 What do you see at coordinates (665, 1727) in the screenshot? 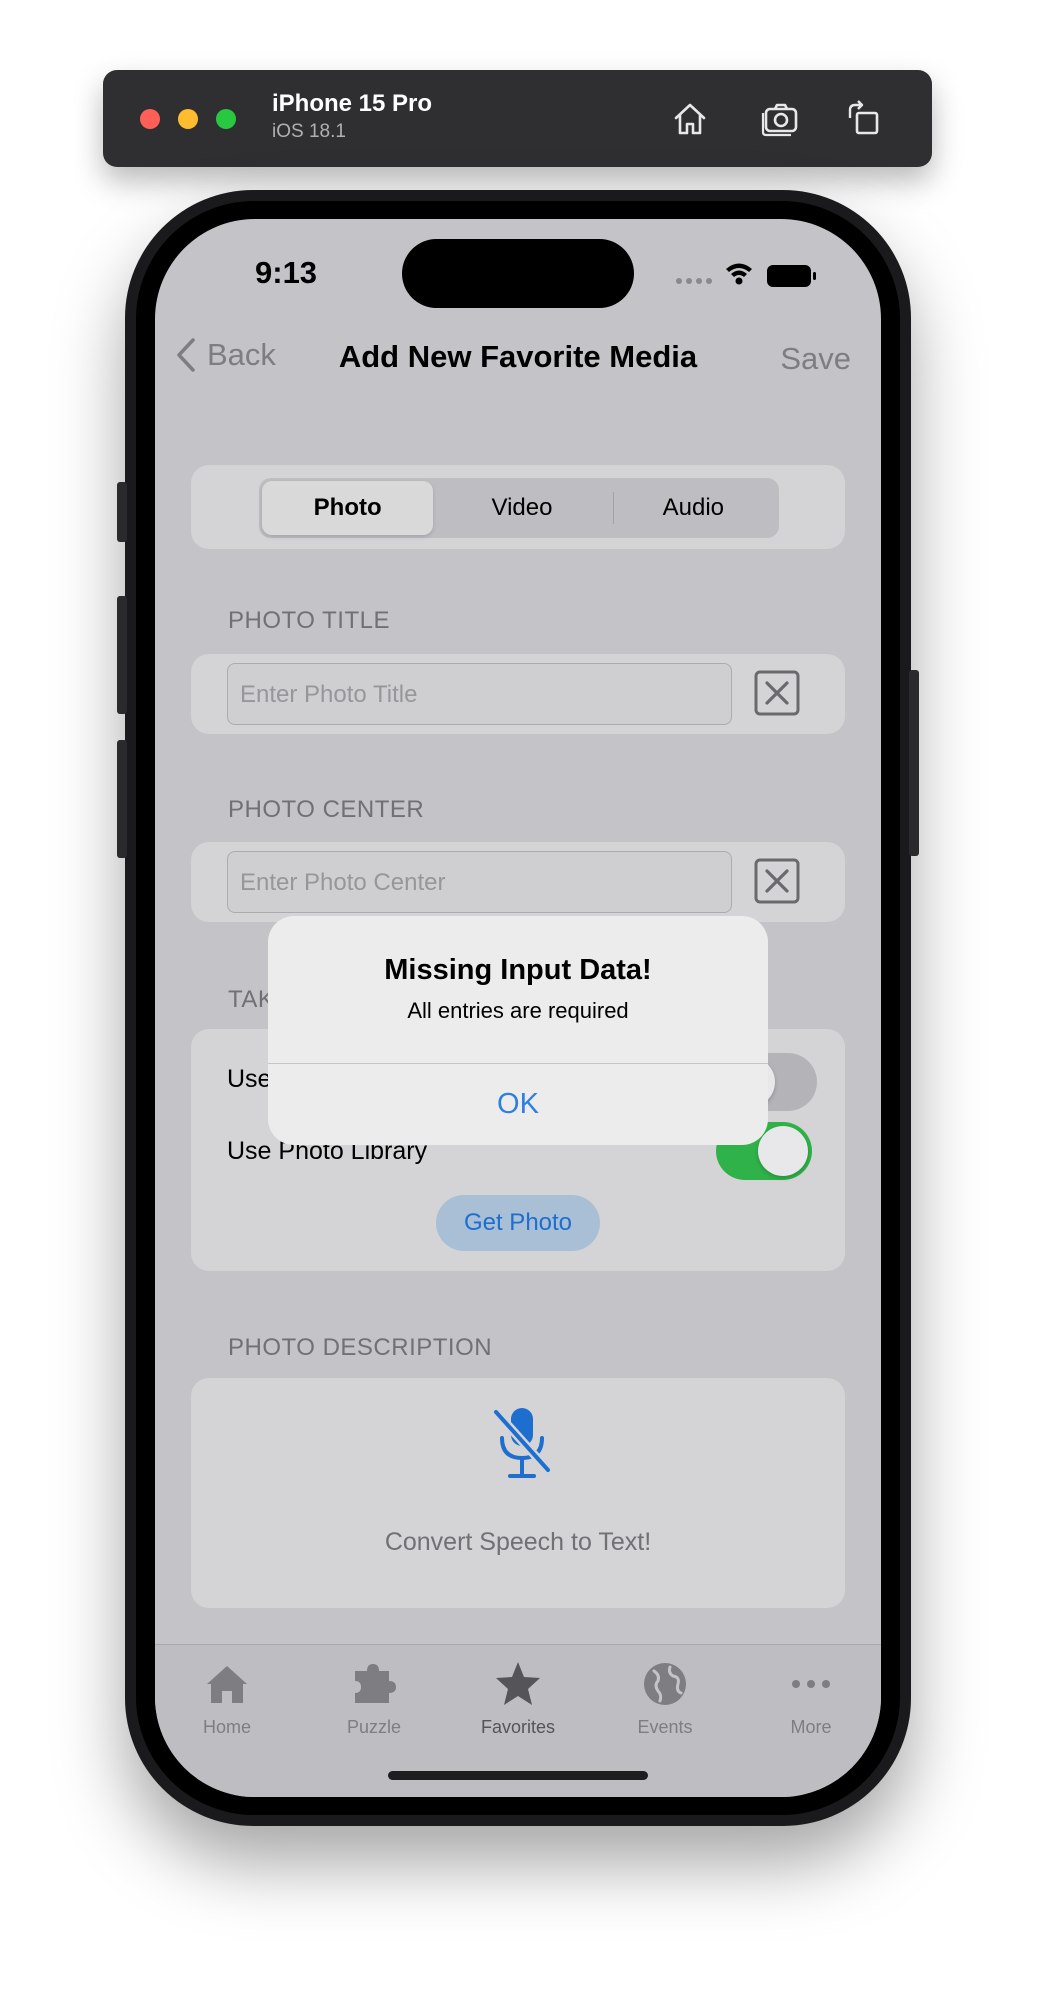
I see `tab-events-label: Events` at bounding box center [665, 1727].